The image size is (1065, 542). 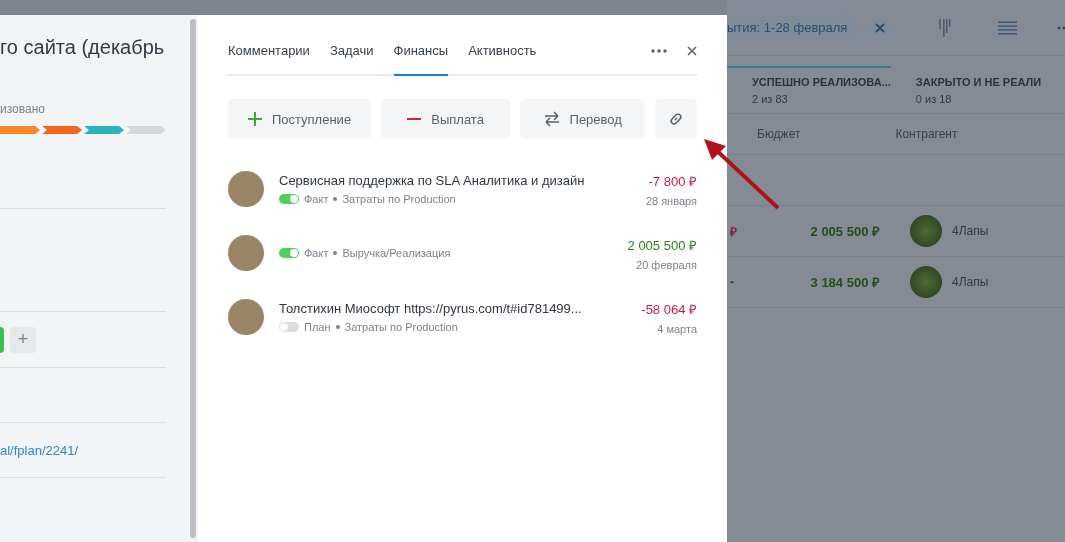 I want to click on stage-count: 2 из 83, so click(x=770, y=99).